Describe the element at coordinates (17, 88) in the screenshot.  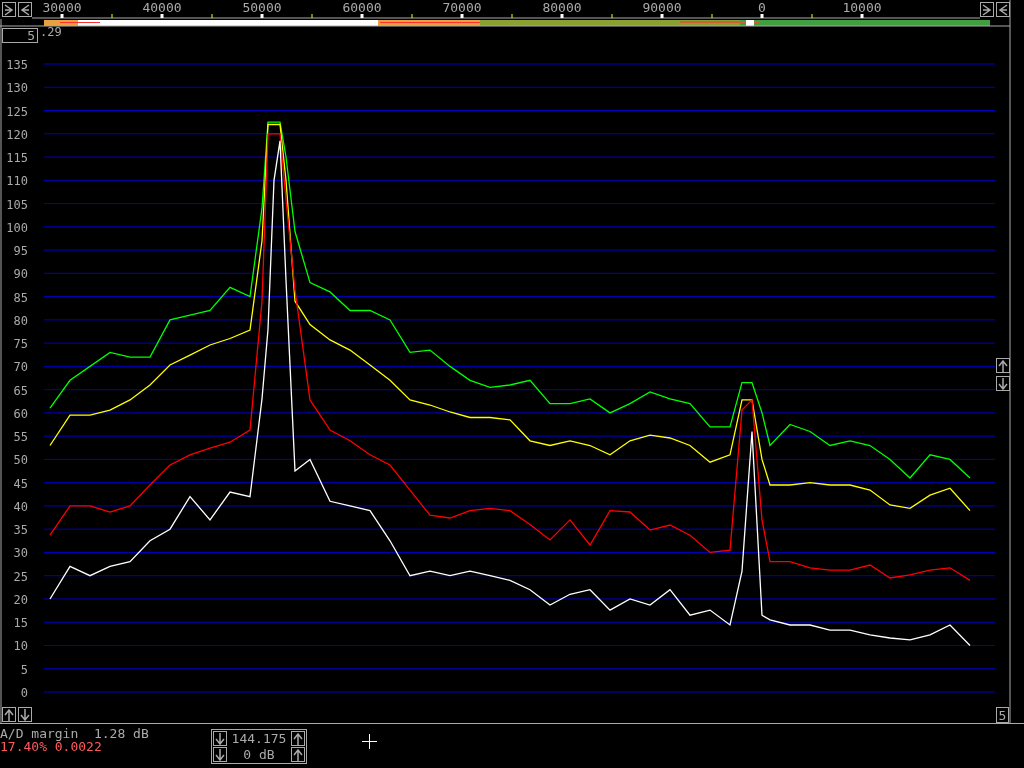
I see `axis-label: 130` at that location.